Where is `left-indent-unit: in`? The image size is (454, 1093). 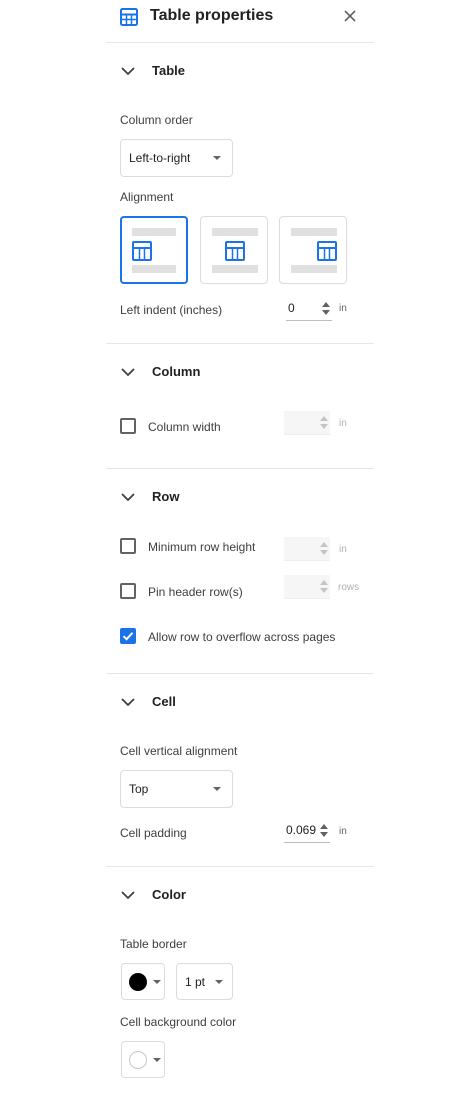
left-indent-unit: in is located at coordinates (343, 308).